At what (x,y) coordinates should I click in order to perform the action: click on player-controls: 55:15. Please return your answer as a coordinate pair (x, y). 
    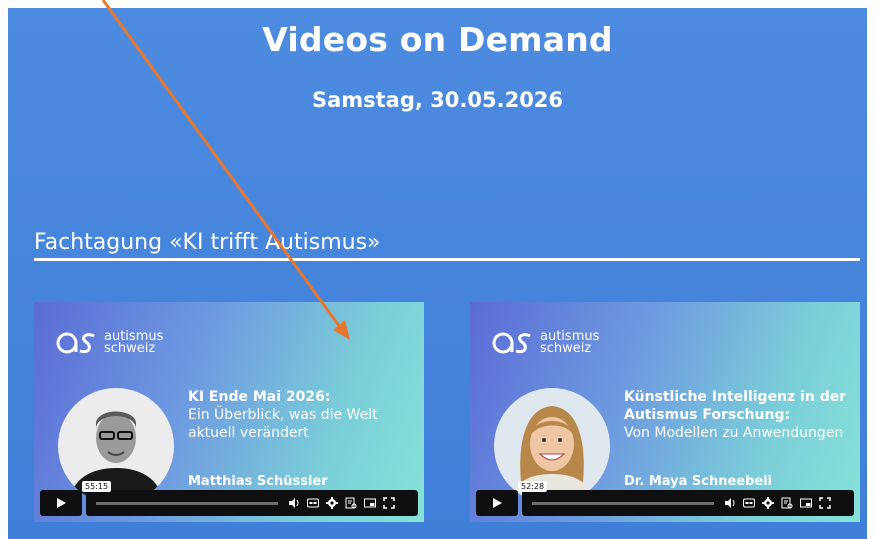
    Looking at the image, I should click on (229, 498).